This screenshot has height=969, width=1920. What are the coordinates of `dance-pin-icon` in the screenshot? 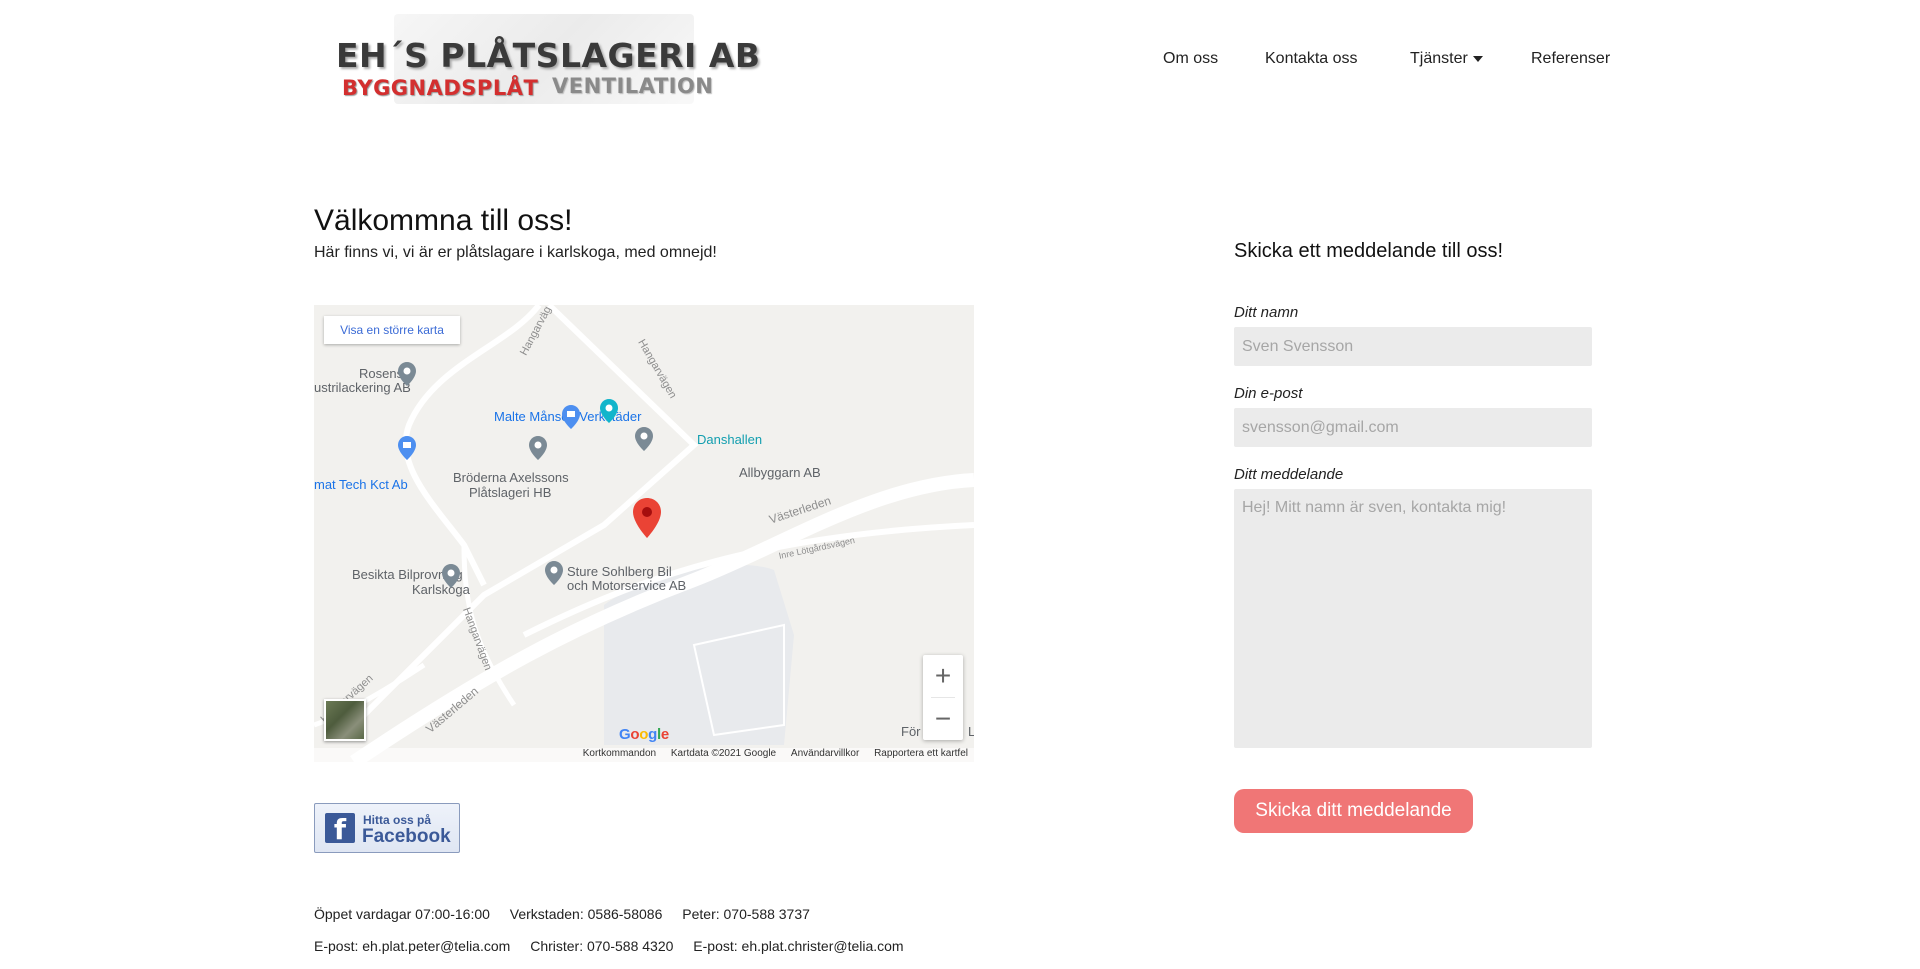 It's located at (609, 411).